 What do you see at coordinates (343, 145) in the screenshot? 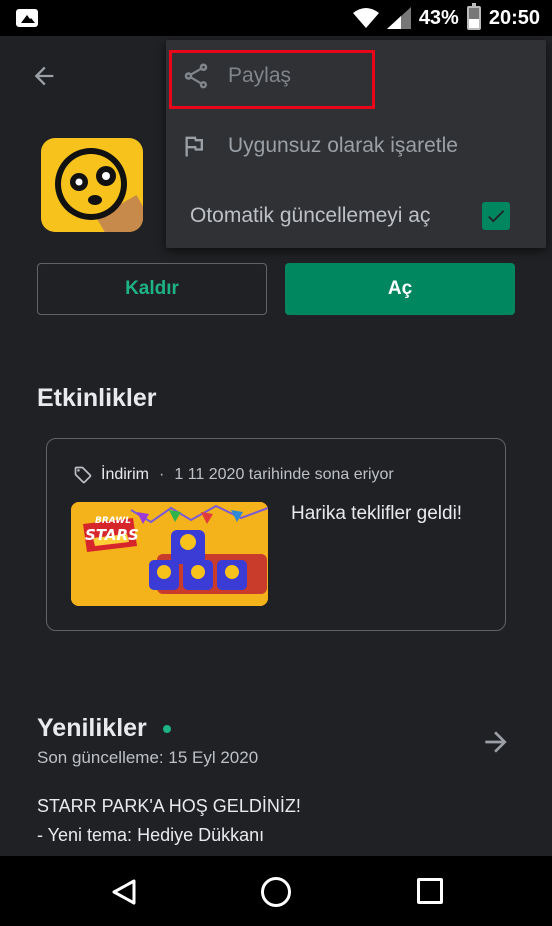
I see `menu-item-label: Uygunsuz olarak işaretle` at bounding box center [343, 145].